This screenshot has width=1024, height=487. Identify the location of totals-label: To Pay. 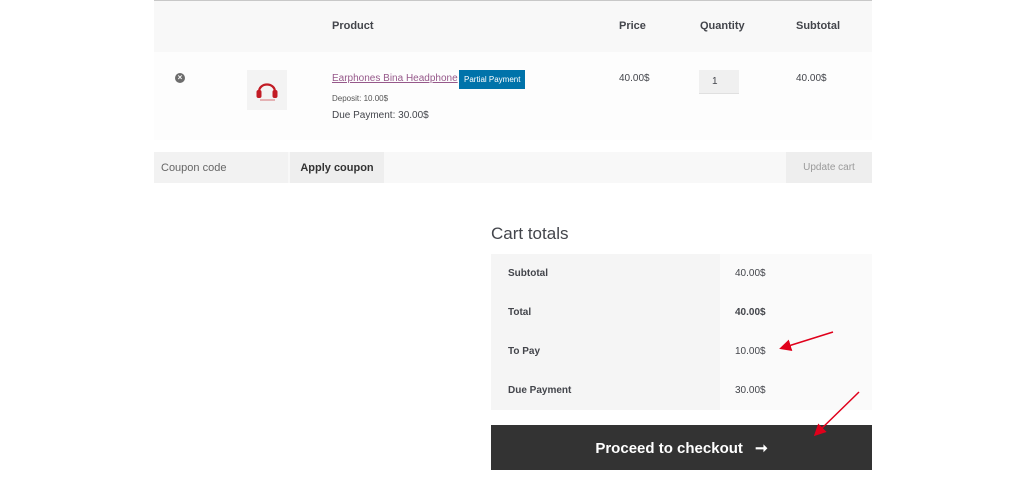
(605, 351).